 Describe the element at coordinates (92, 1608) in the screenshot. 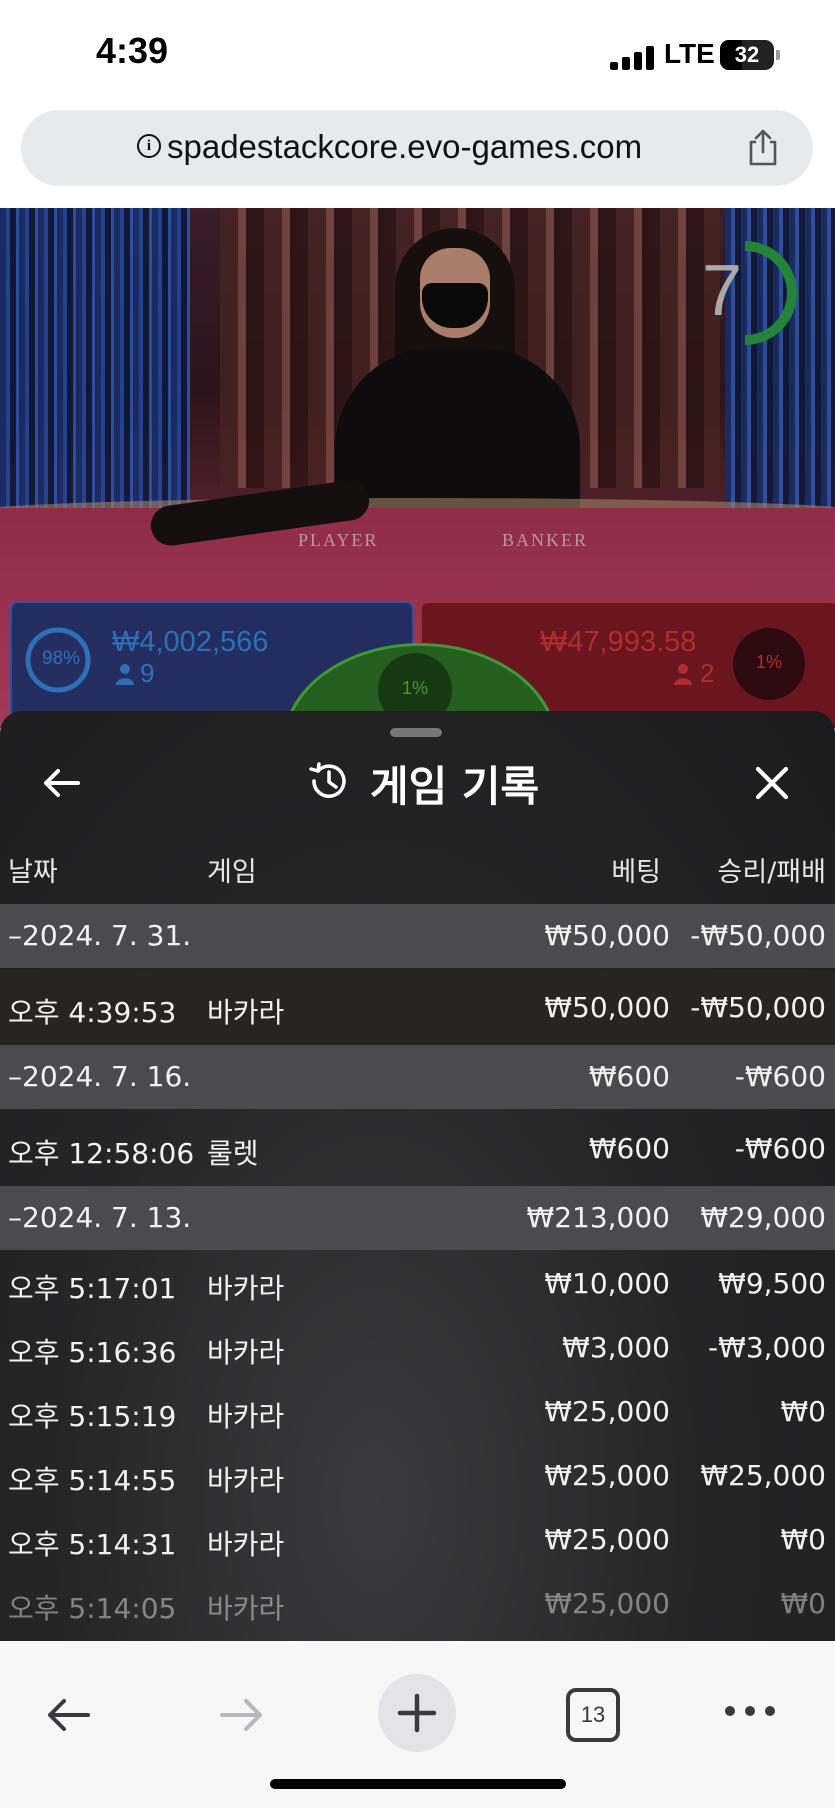

I see `row-time: 오후 5:14:05` at that location.